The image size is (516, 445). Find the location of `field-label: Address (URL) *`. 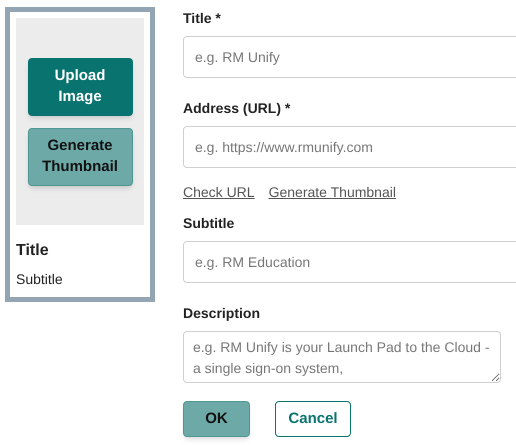

field-label: Address (URL) * is located at coordinates (237, 108).